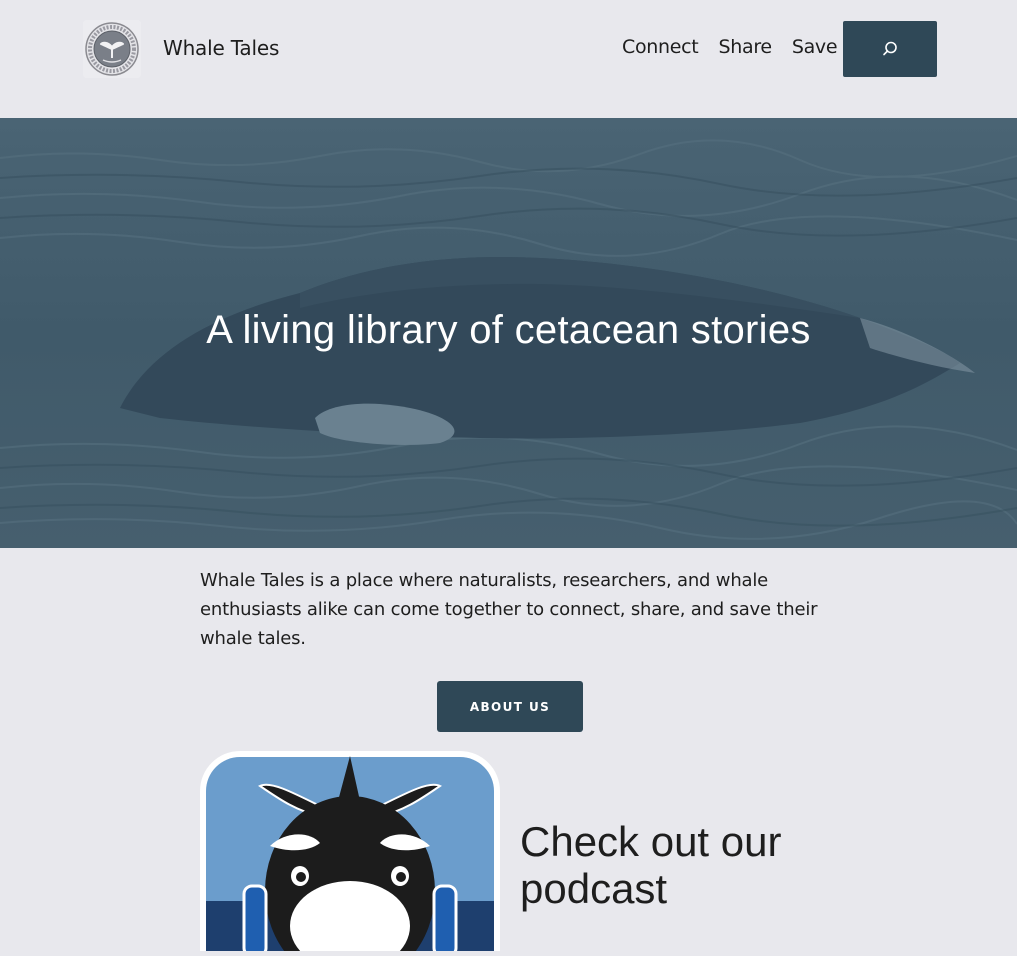 The width and height of the screenshot is (1017, 956). I want to click on site-logo, so click(112, 49).